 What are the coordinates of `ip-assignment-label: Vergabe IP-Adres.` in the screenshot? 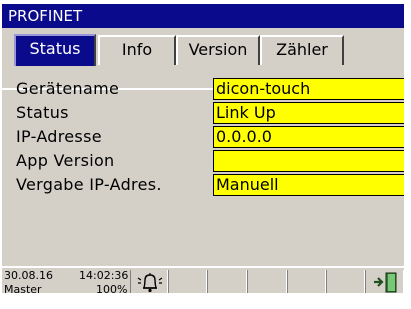 It's located at (89, 184).